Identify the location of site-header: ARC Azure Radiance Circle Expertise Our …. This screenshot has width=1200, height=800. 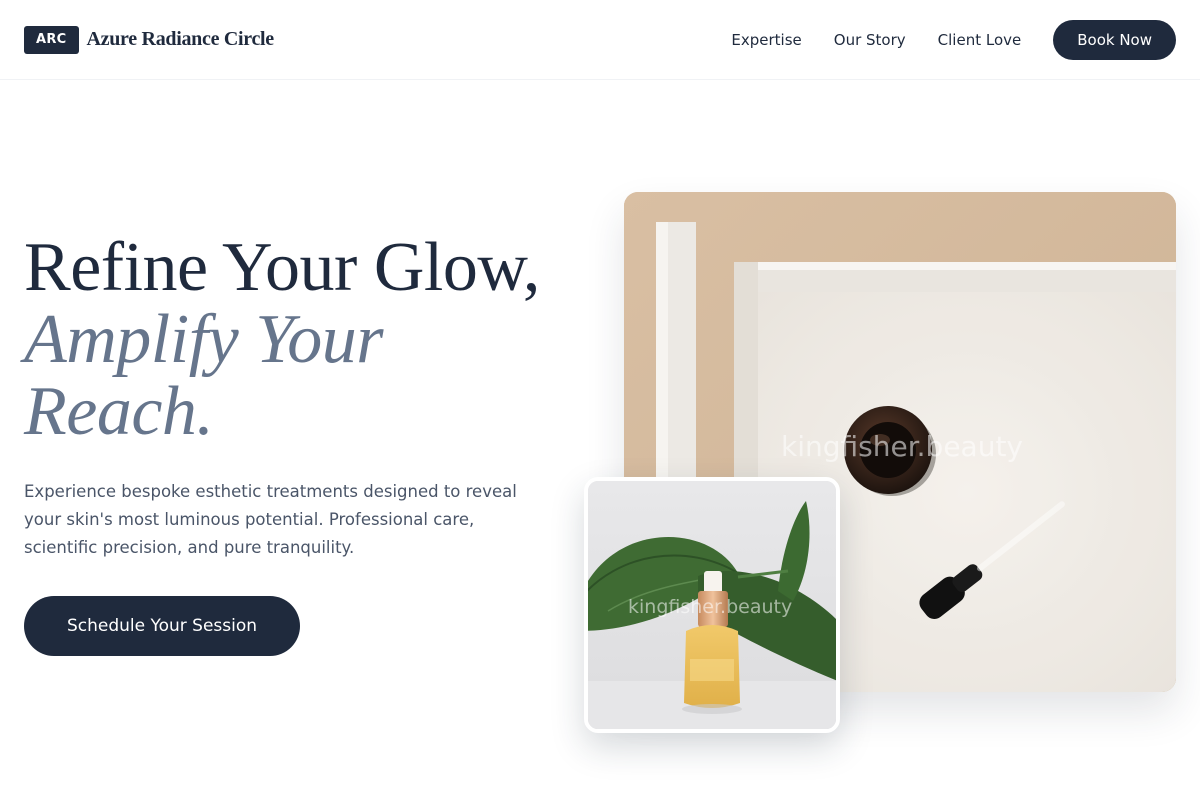
(600, 40).